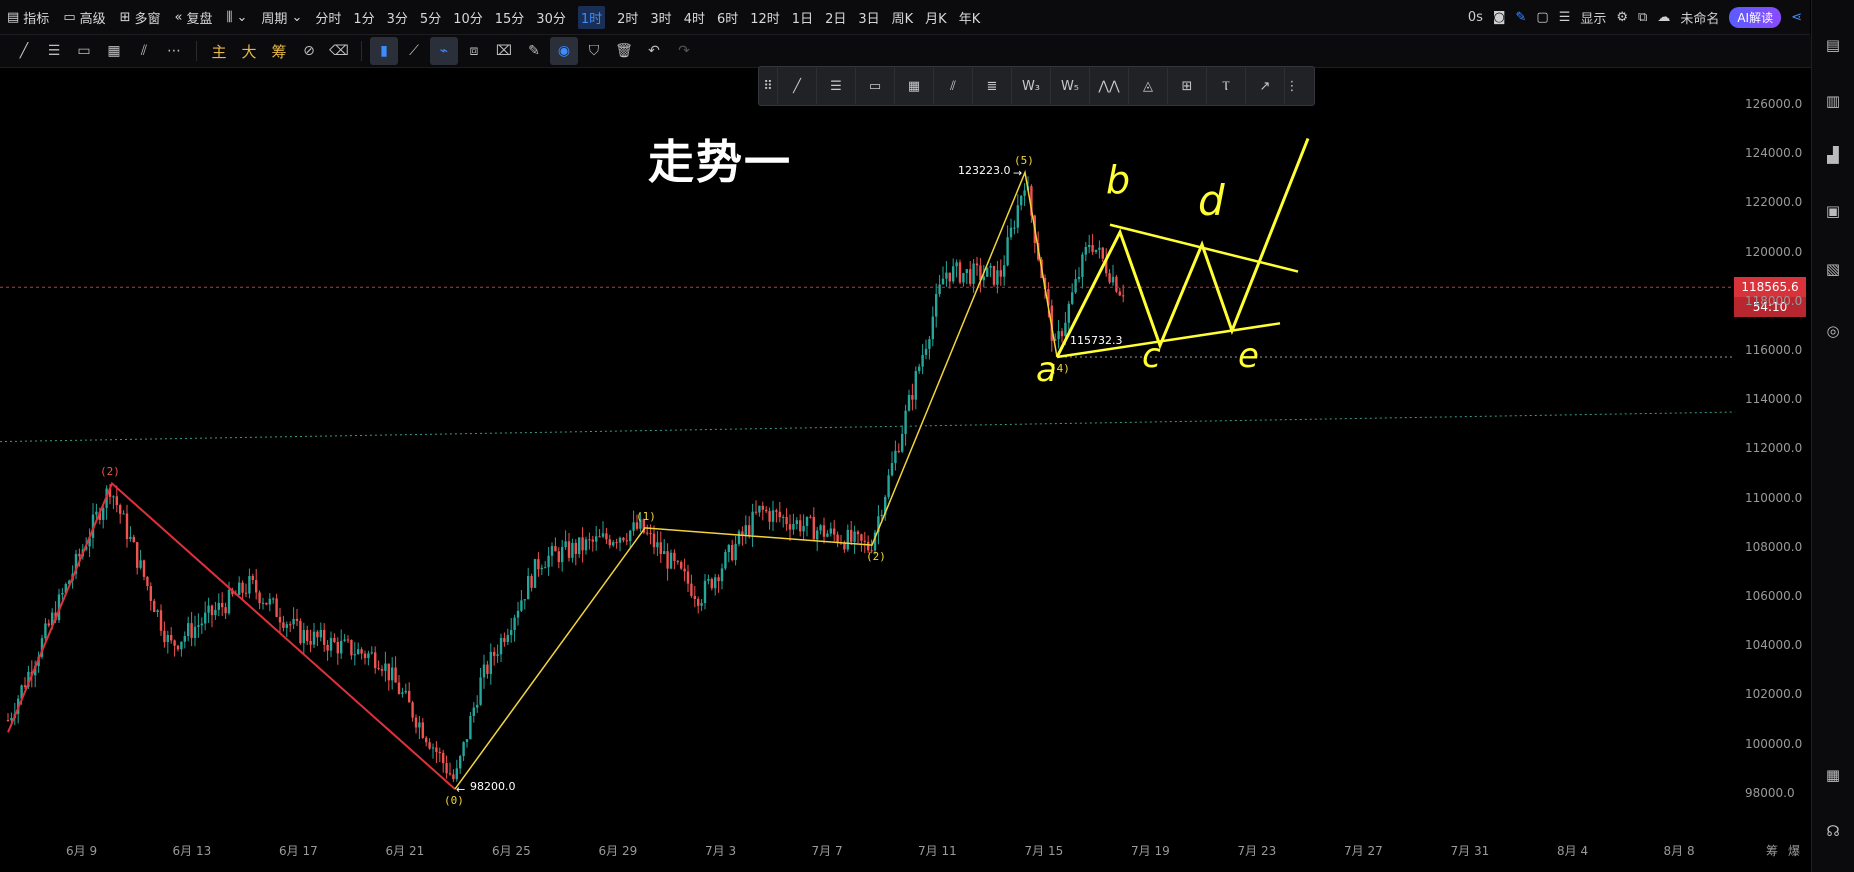  Describe the element at coordinates (510, 17) in the screenshot. I see `interval-5: 15分` at that location.